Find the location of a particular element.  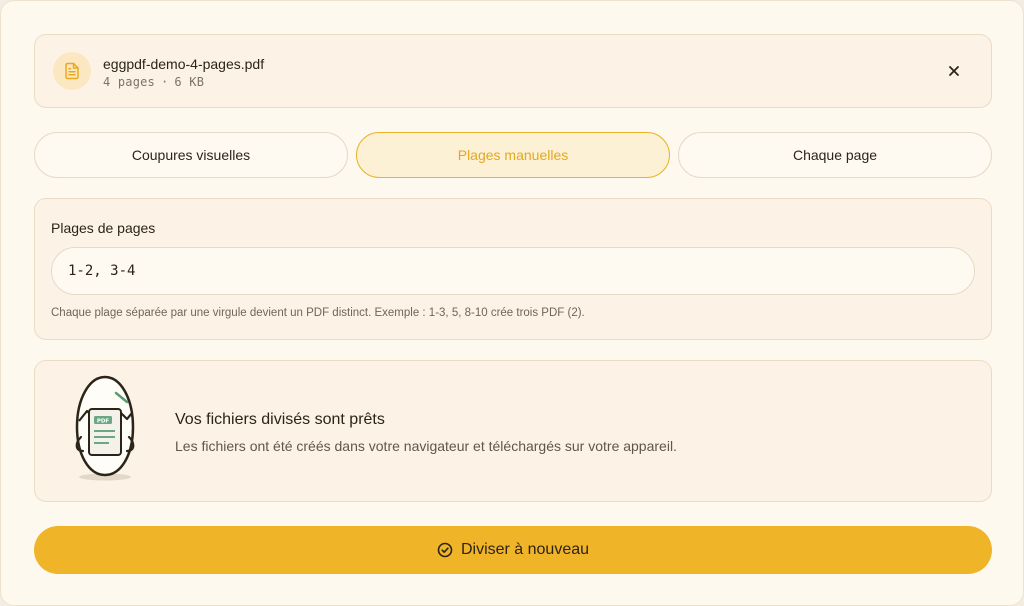

split-again-button: Diviser à nouveau is located at coordinates (513, 550).